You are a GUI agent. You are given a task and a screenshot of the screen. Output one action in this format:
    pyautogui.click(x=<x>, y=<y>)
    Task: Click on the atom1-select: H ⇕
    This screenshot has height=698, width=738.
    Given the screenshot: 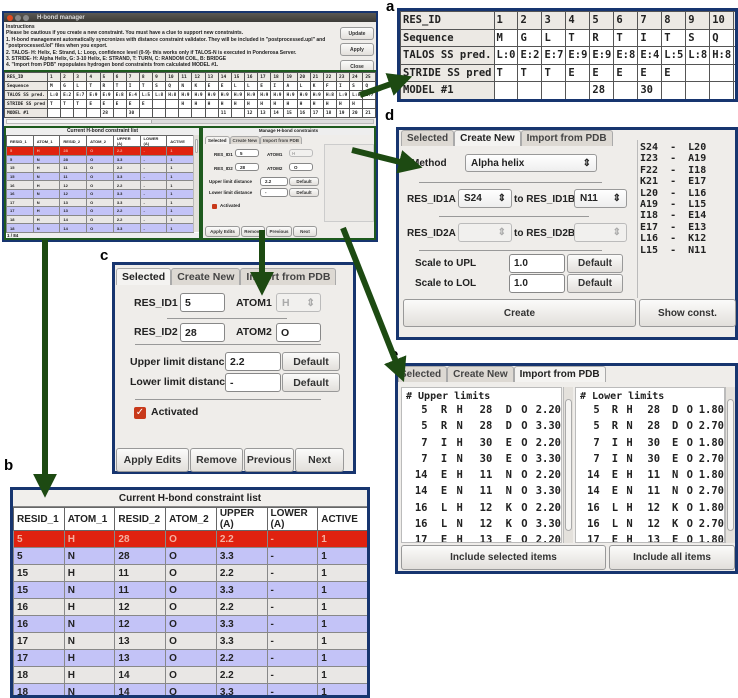 What is the action you would take?
    pyautogui.click(x=298, y=302)
    